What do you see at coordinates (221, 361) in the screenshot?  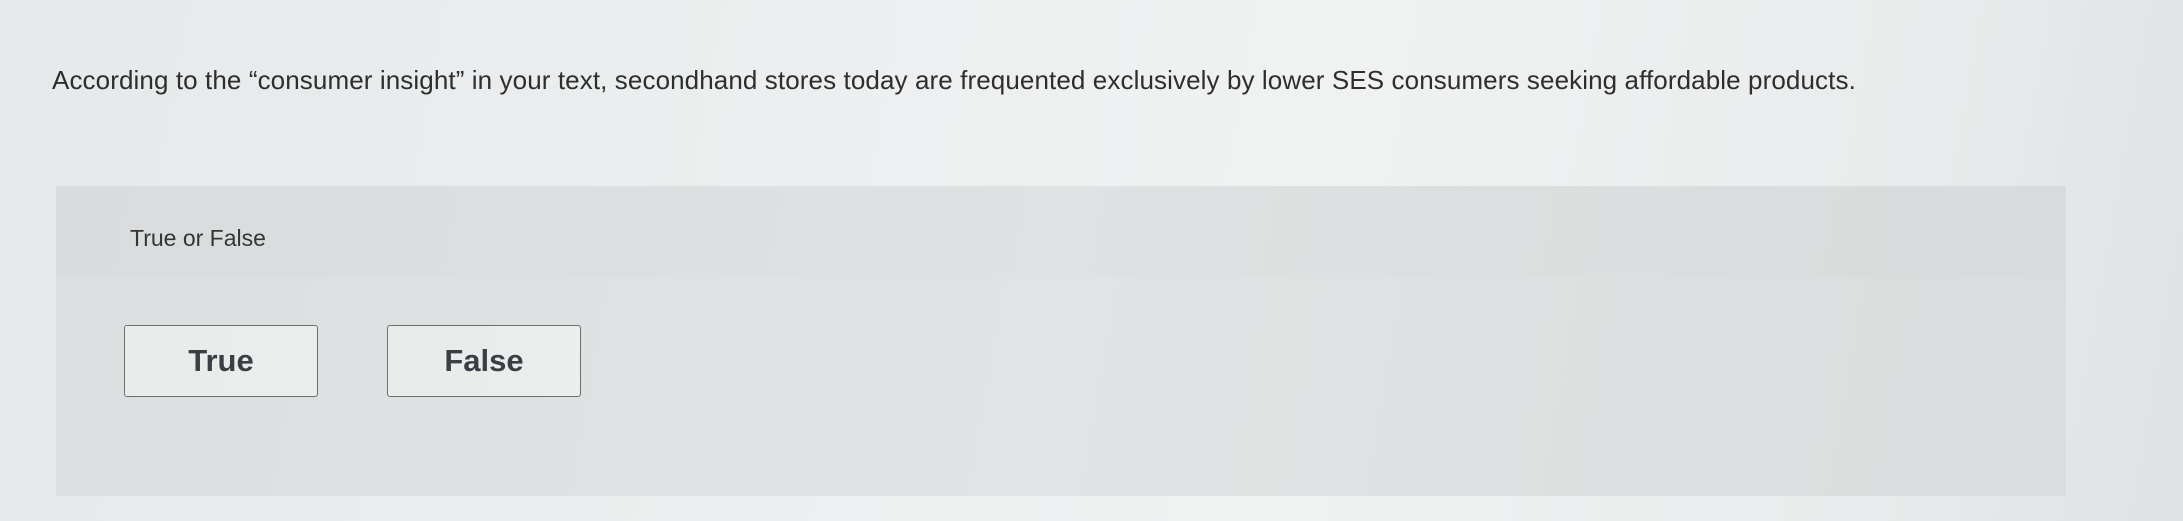 I see `true-button: True` at bounding box center [221, 361].